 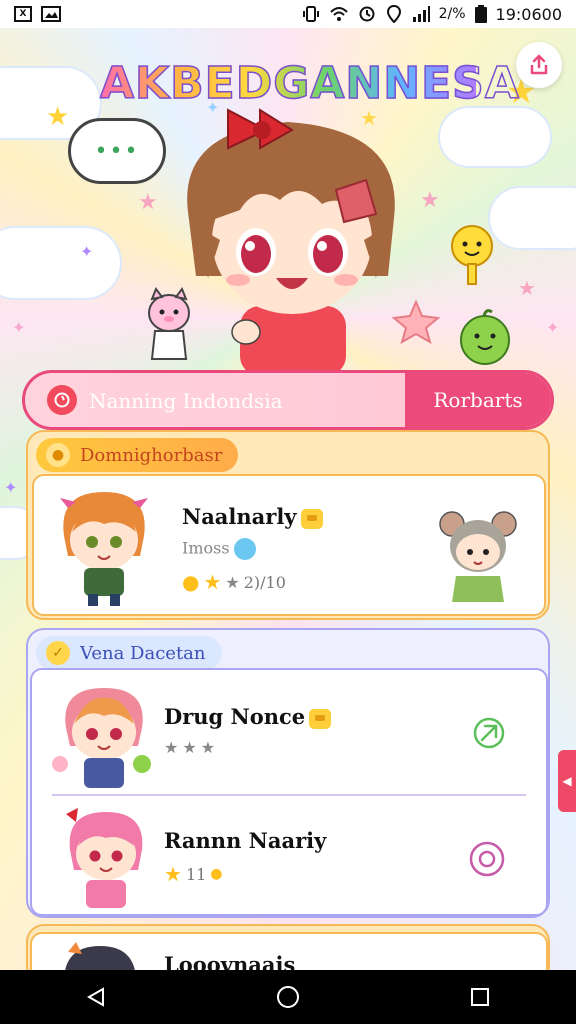 I want to click on signal-icon, so click(x=421, y=14).